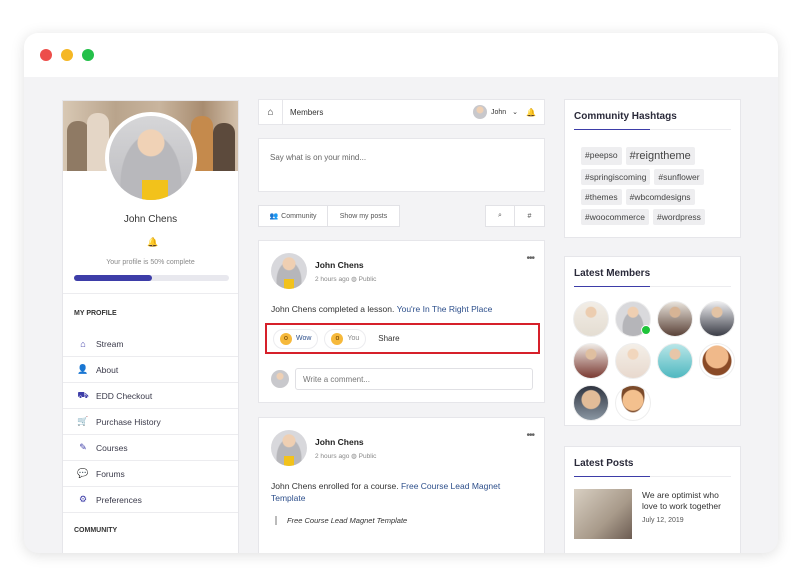  Describe the element at coordinates (515, 112) in the screenshot. I see `chevron-down-icon: ⌄` at that location.